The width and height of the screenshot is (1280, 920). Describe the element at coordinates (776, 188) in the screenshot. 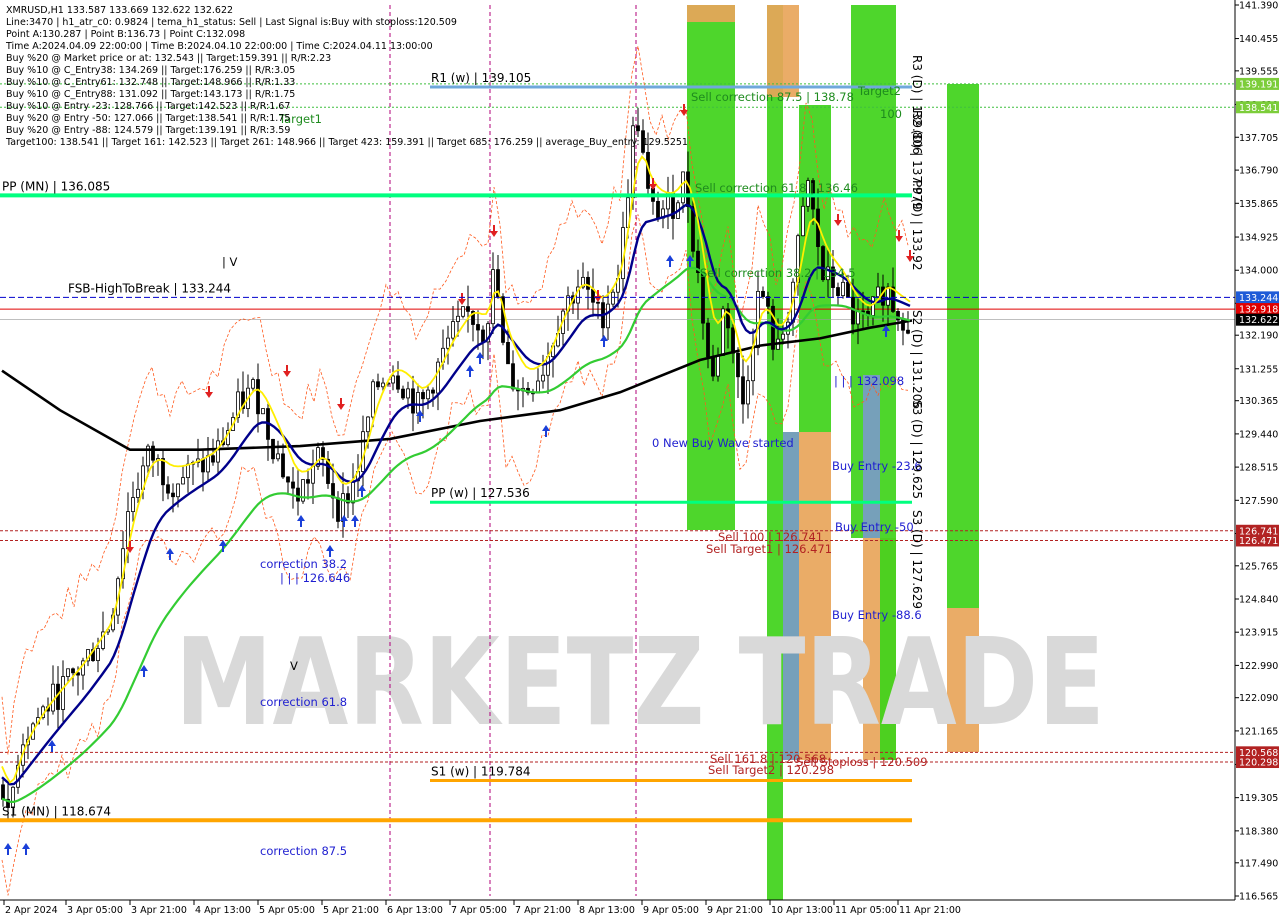

I see `annotation-1: Sell correction 61.8 | 136.46` at that location.